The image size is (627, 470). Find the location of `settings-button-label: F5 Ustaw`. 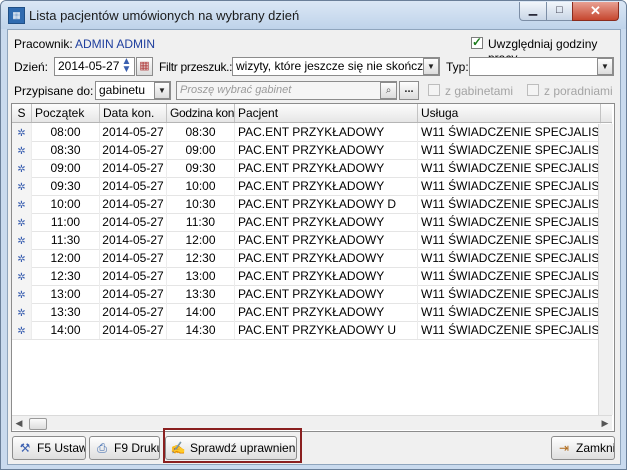

settings-button-label: F5 Ustaw is located at coordinates (61, 448).